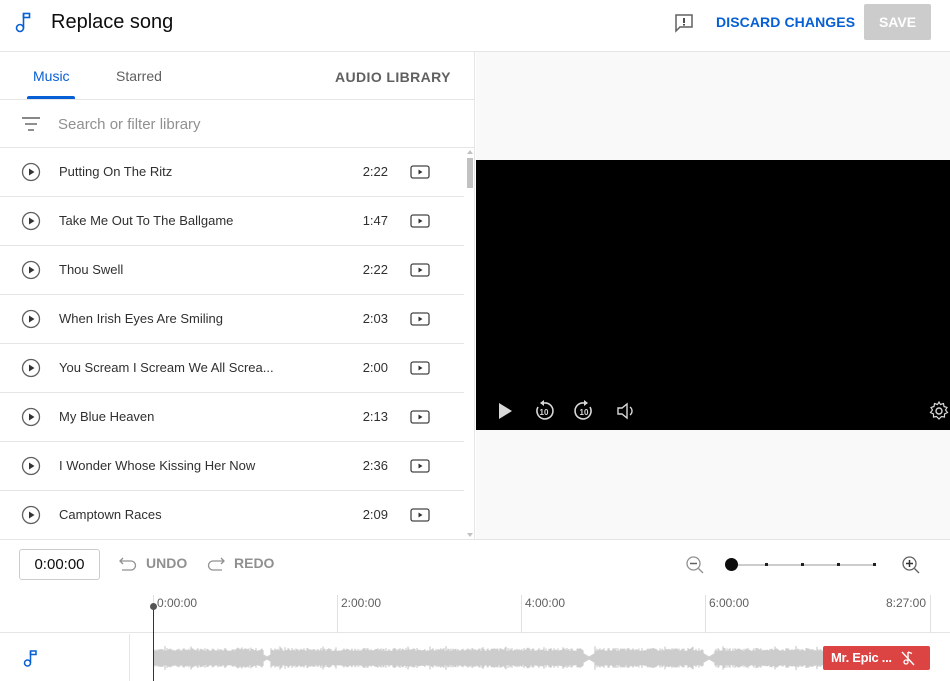  What do you see at coordinates (684, 23) in the screenshot?
I see `feedback-icon` at bounding box center [684, 23].